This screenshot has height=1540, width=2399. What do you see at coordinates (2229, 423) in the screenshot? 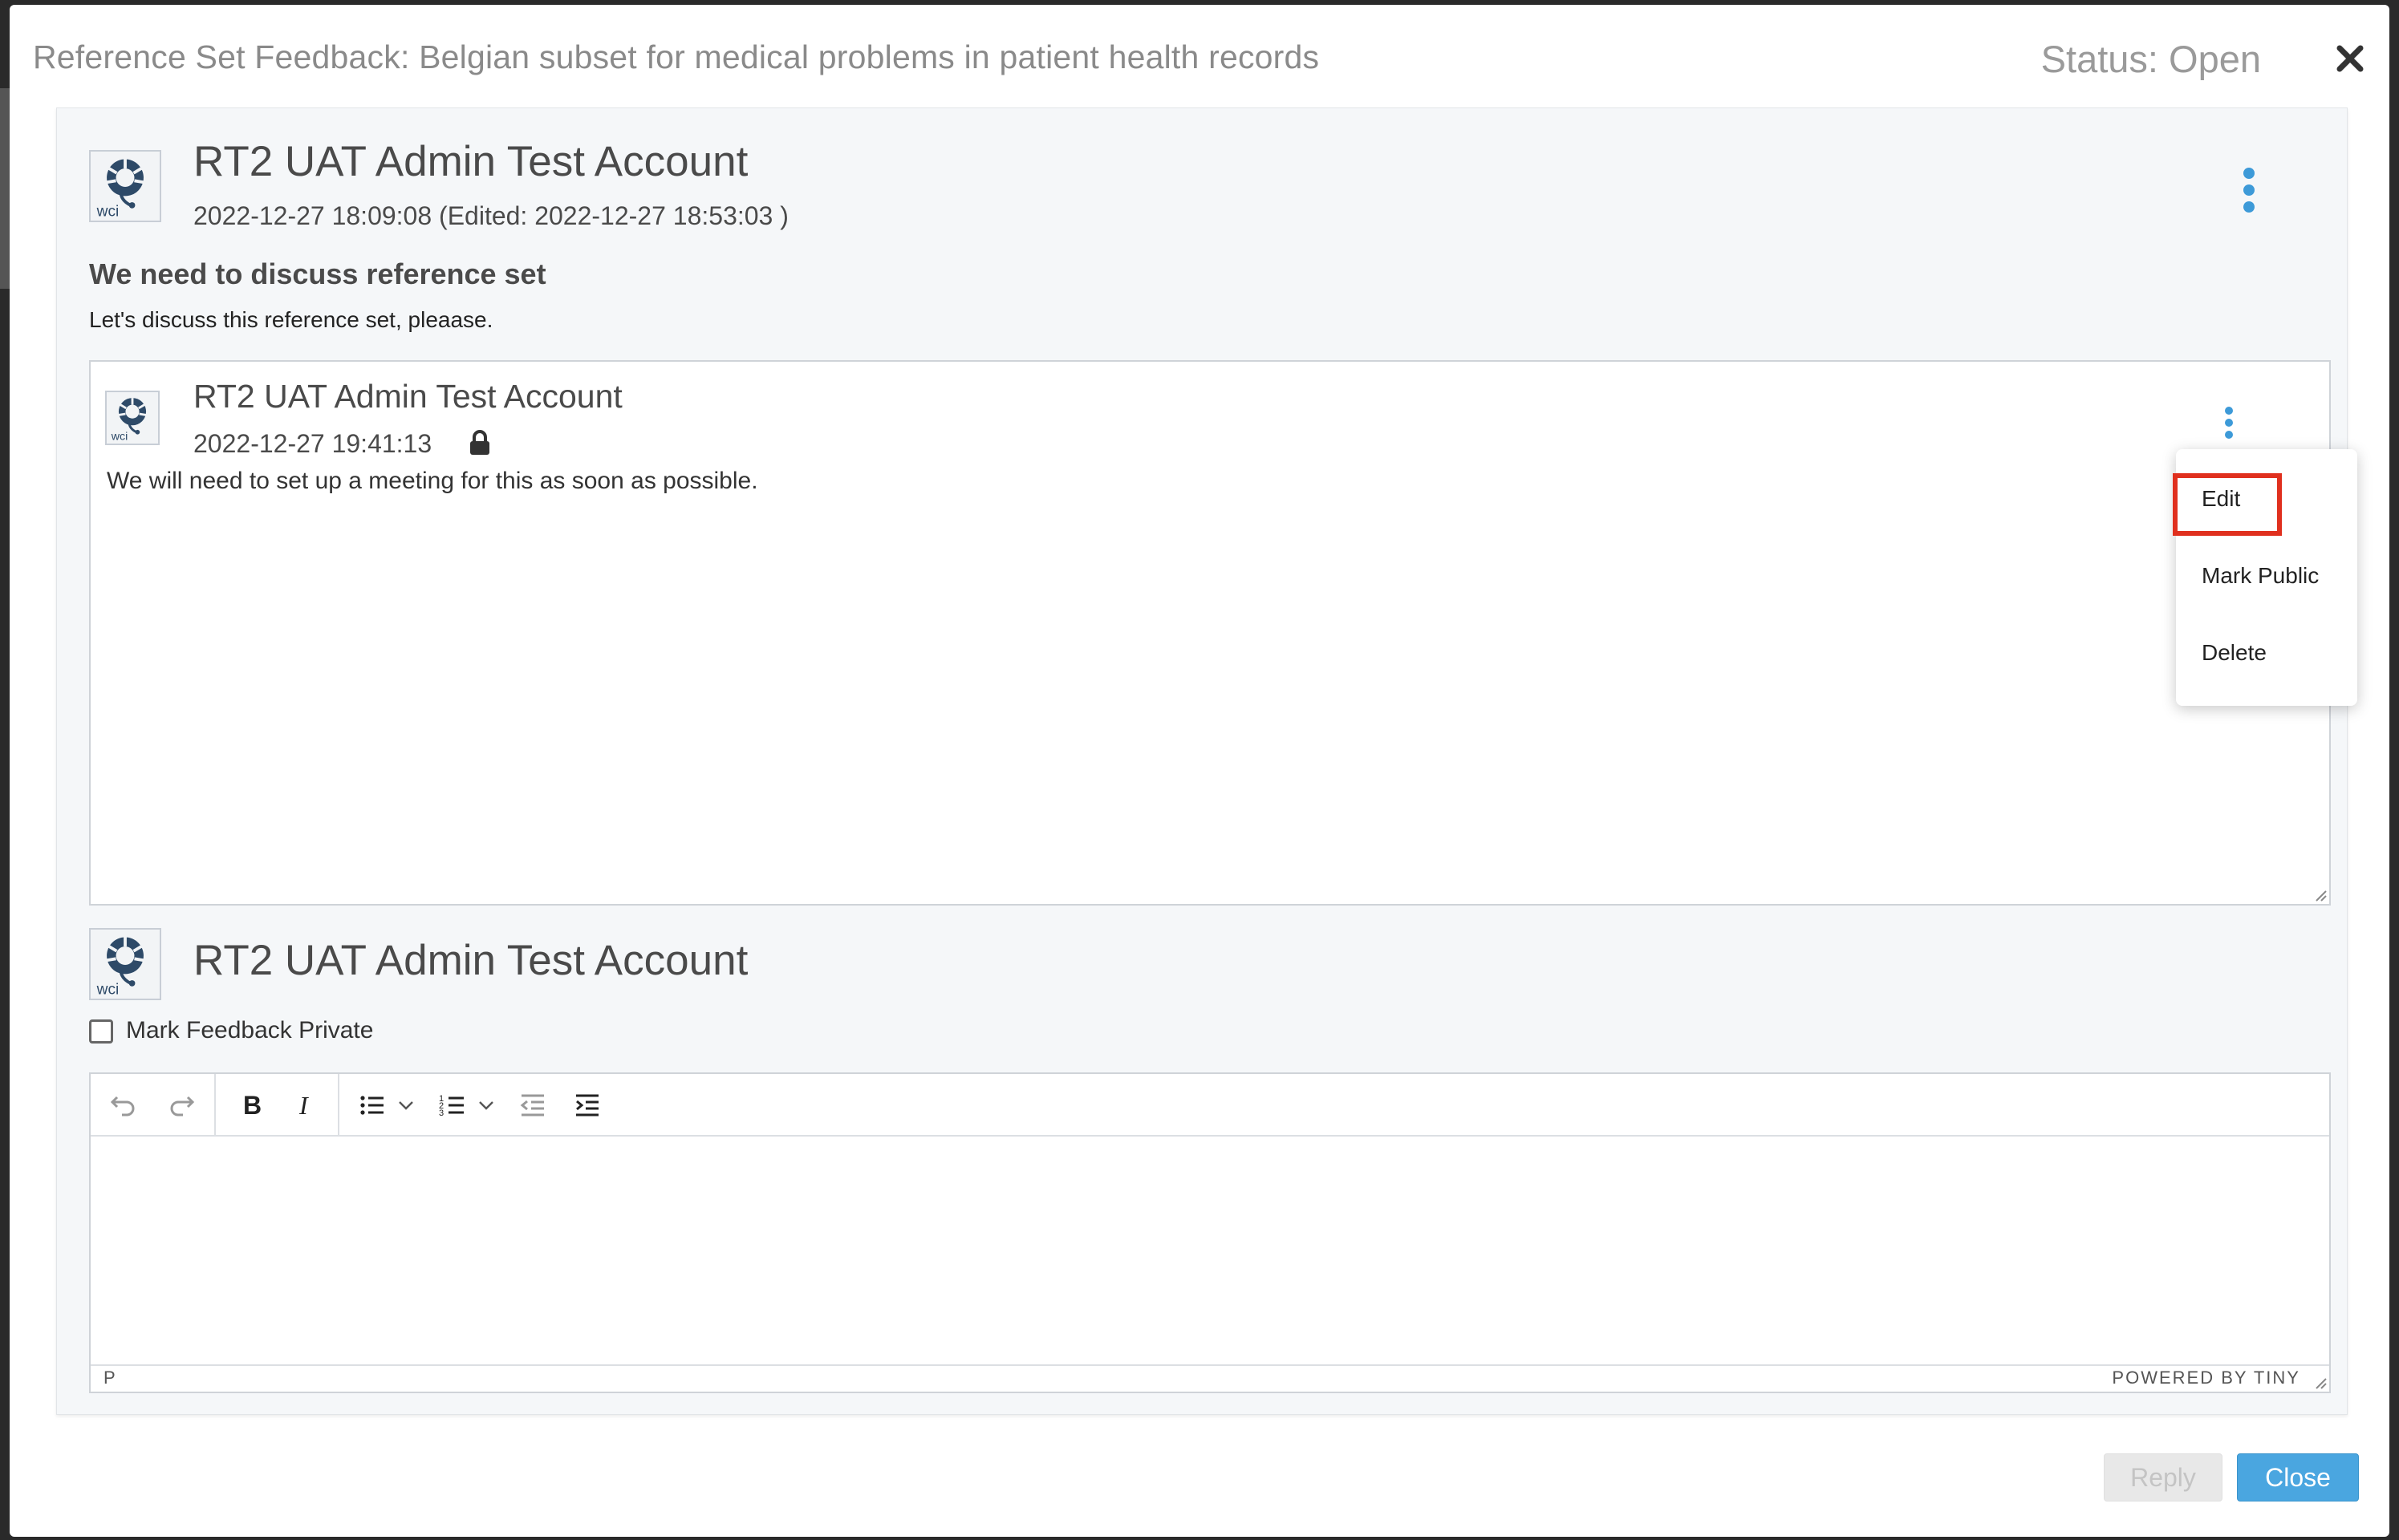
I see `reply-more-options-icon` at bounding box center [2229, 423].